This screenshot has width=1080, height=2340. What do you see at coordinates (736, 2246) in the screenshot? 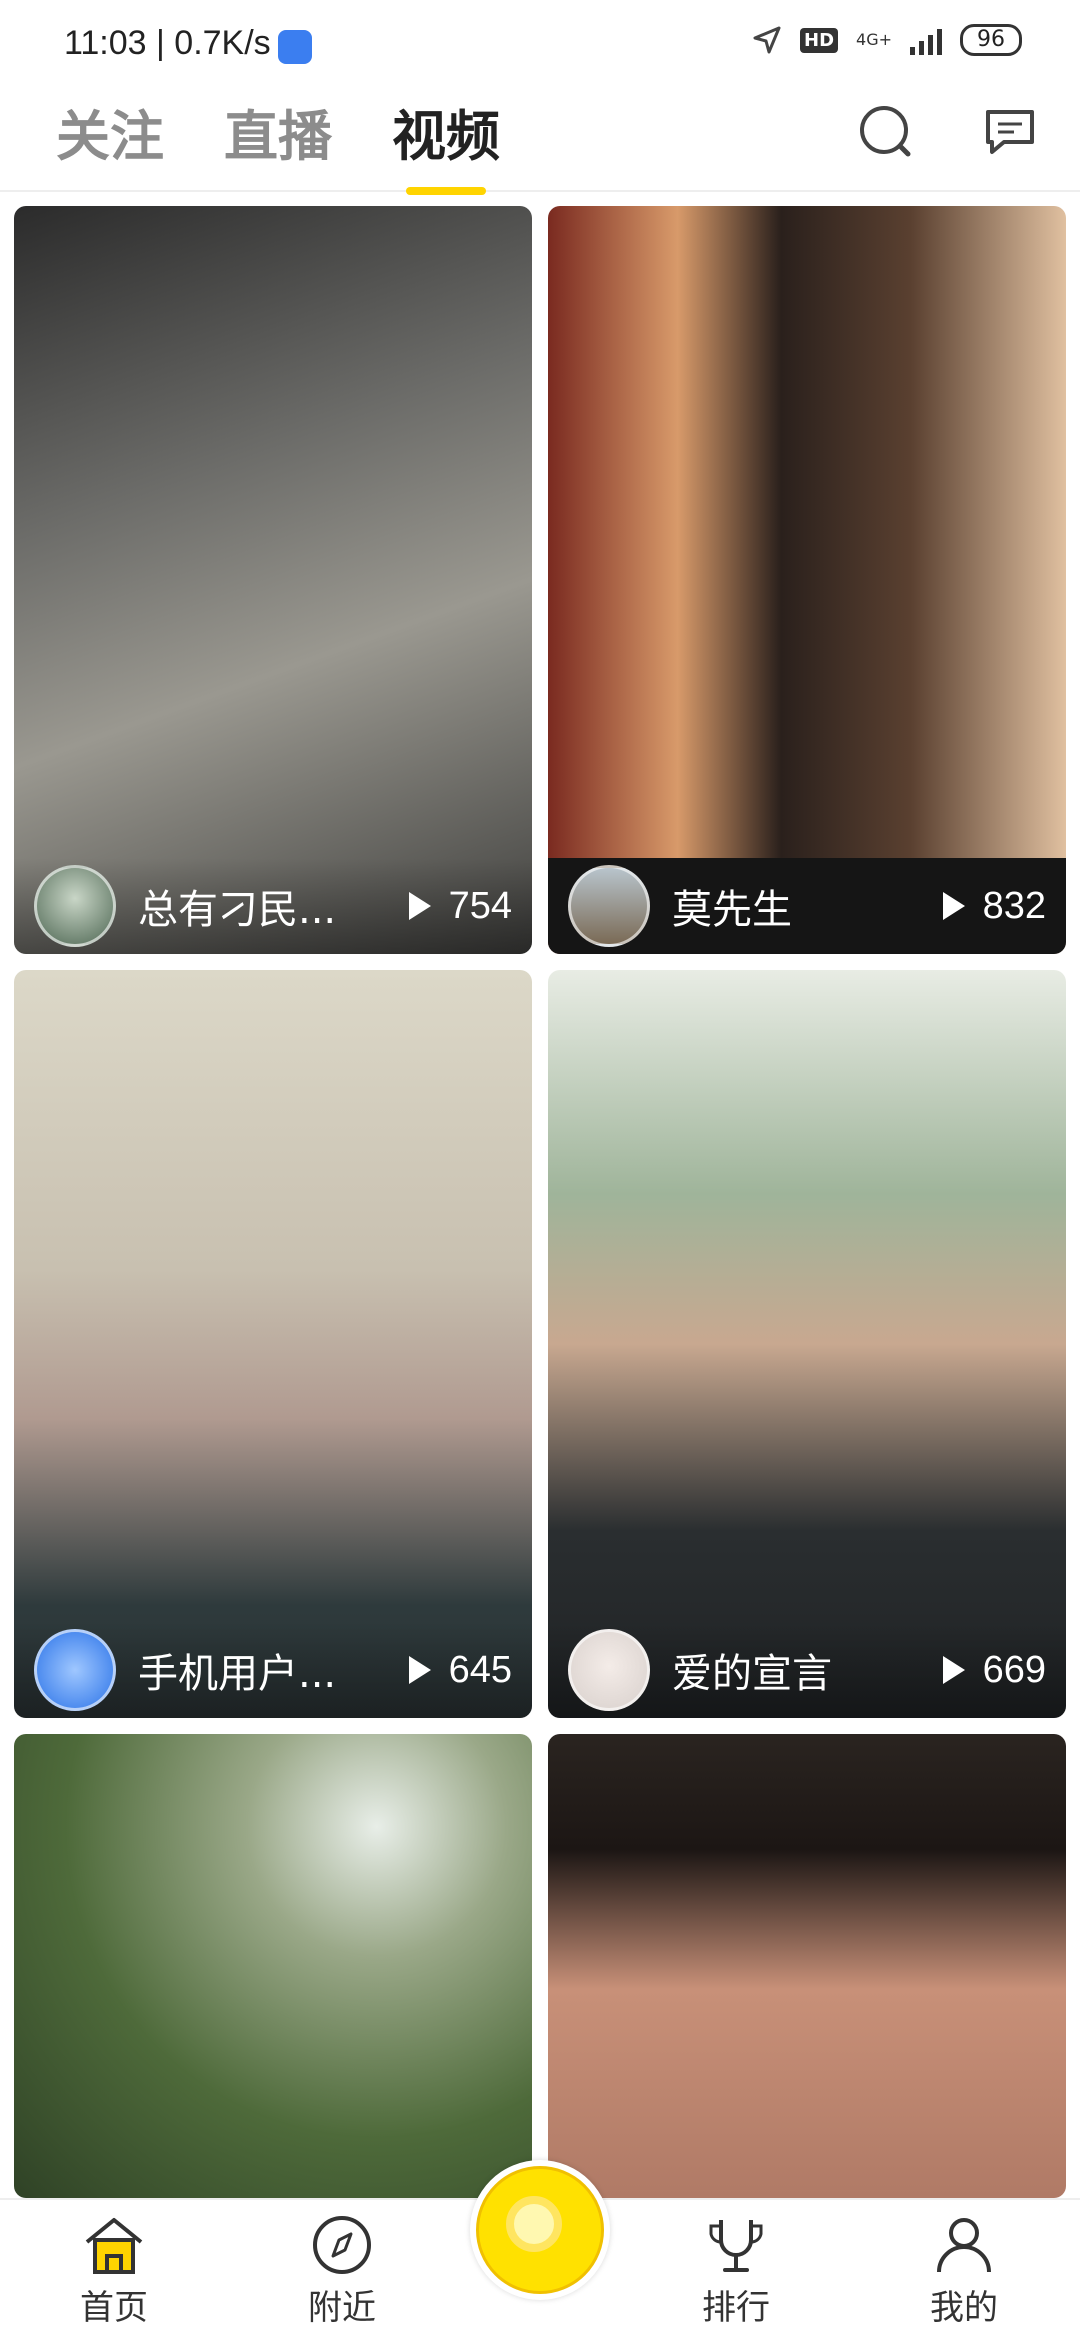
I see `trophy-icon` at bounding box center [736, 2246].